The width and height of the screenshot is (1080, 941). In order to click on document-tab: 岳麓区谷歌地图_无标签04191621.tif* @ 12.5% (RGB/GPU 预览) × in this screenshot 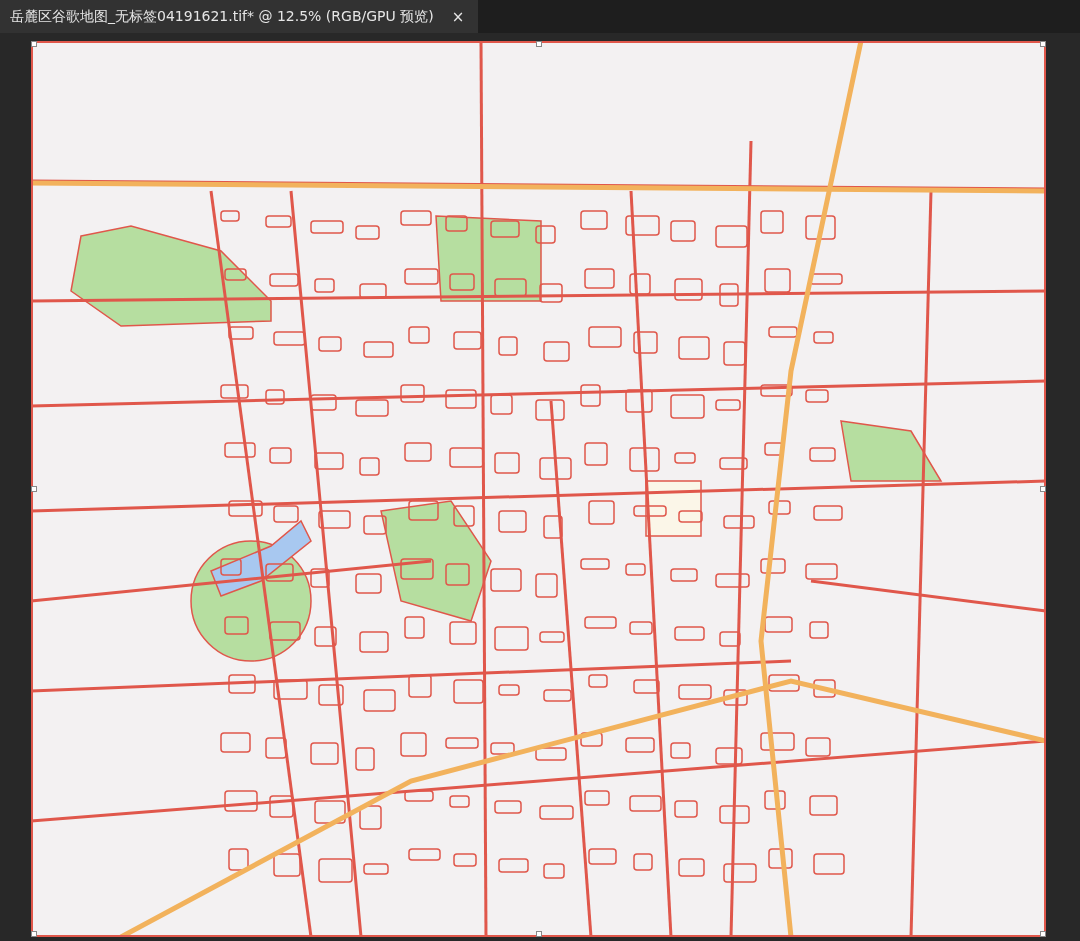, I will do `click(239, 16)`.